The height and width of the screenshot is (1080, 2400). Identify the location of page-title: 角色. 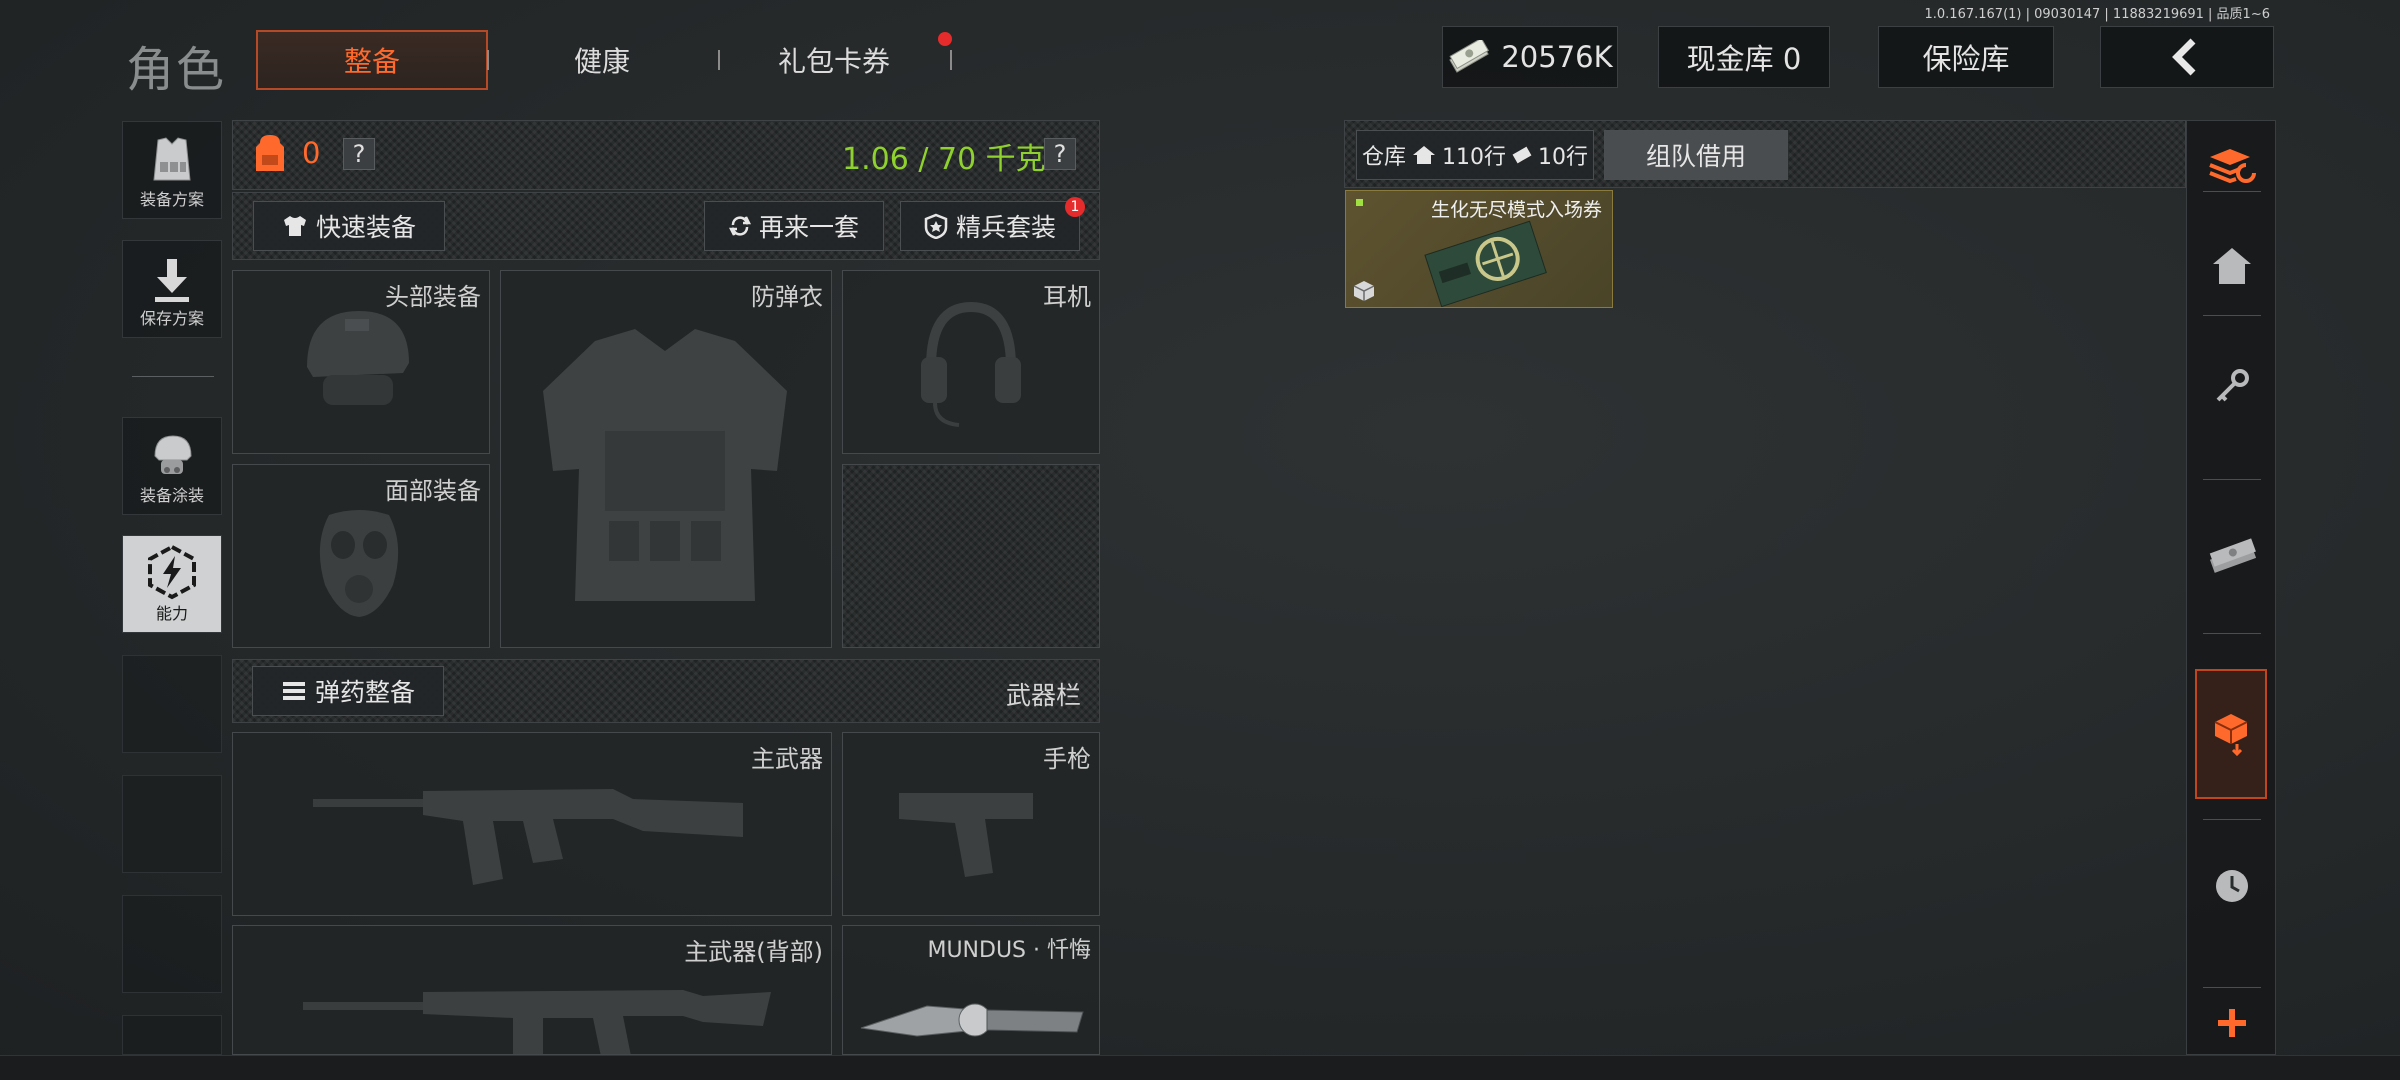
(176, 70).